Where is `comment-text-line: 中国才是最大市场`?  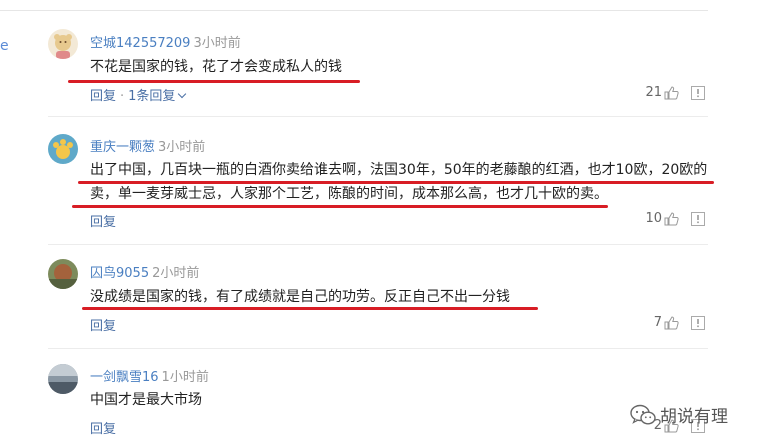 comment-text-line: 中国才是最大市场 is located at coordinates (146, 400).